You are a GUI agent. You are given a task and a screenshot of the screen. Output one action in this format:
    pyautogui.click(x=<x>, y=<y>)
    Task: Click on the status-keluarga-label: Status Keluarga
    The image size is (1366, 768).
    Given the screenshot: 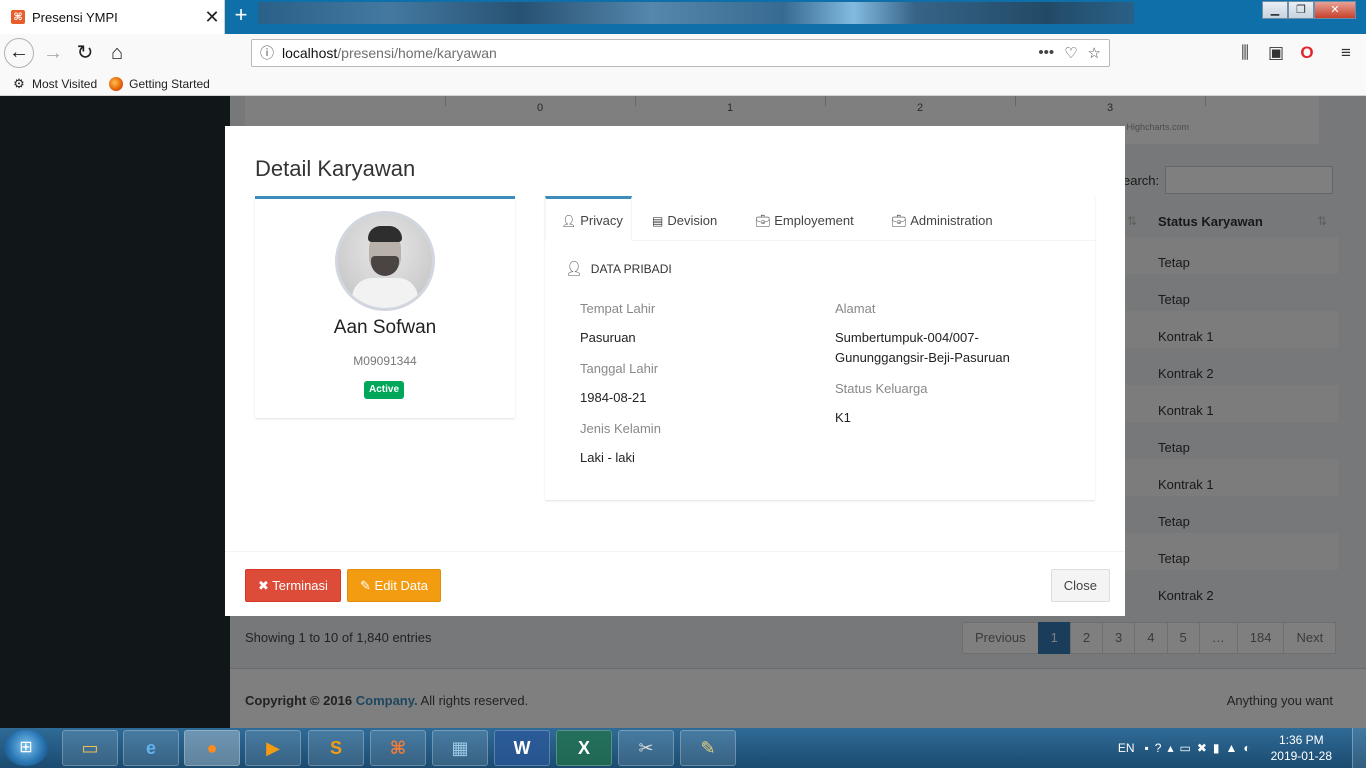 What is the action you would take?
    pyautogui.click(x=881, y=388)
    